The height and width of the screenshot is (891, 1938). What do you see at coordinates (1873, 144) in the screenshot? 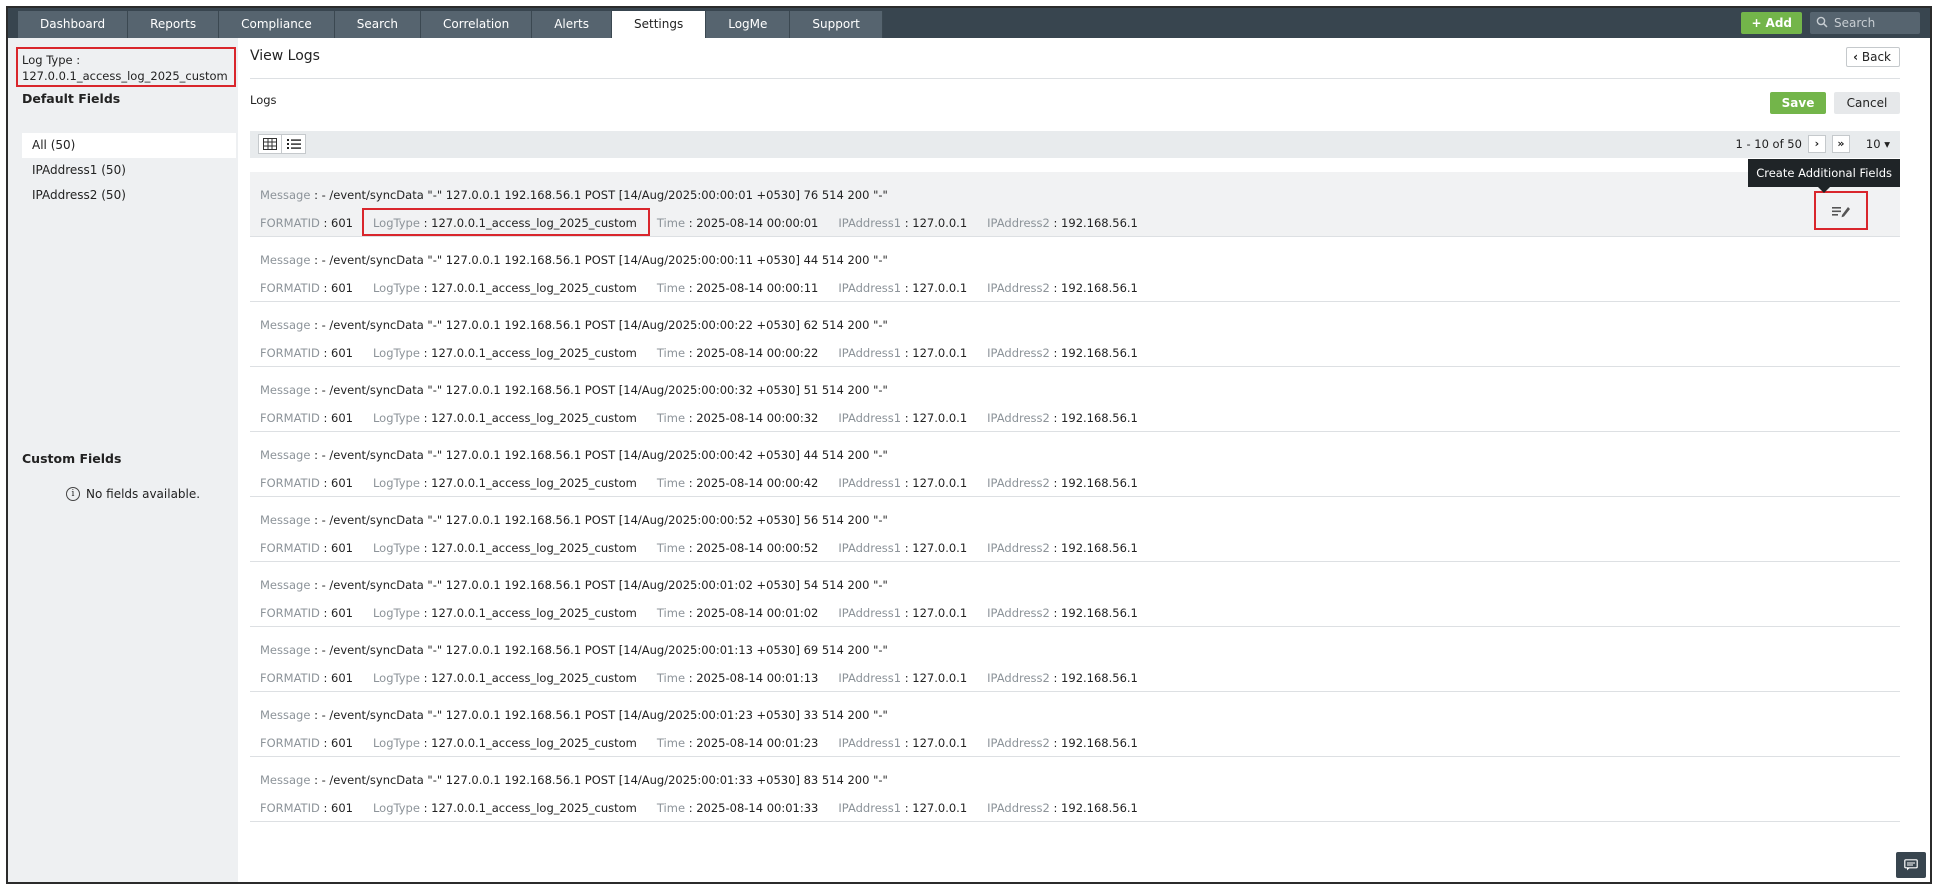
I see `page-size-value: 10` at bounding box center [1873, 144].